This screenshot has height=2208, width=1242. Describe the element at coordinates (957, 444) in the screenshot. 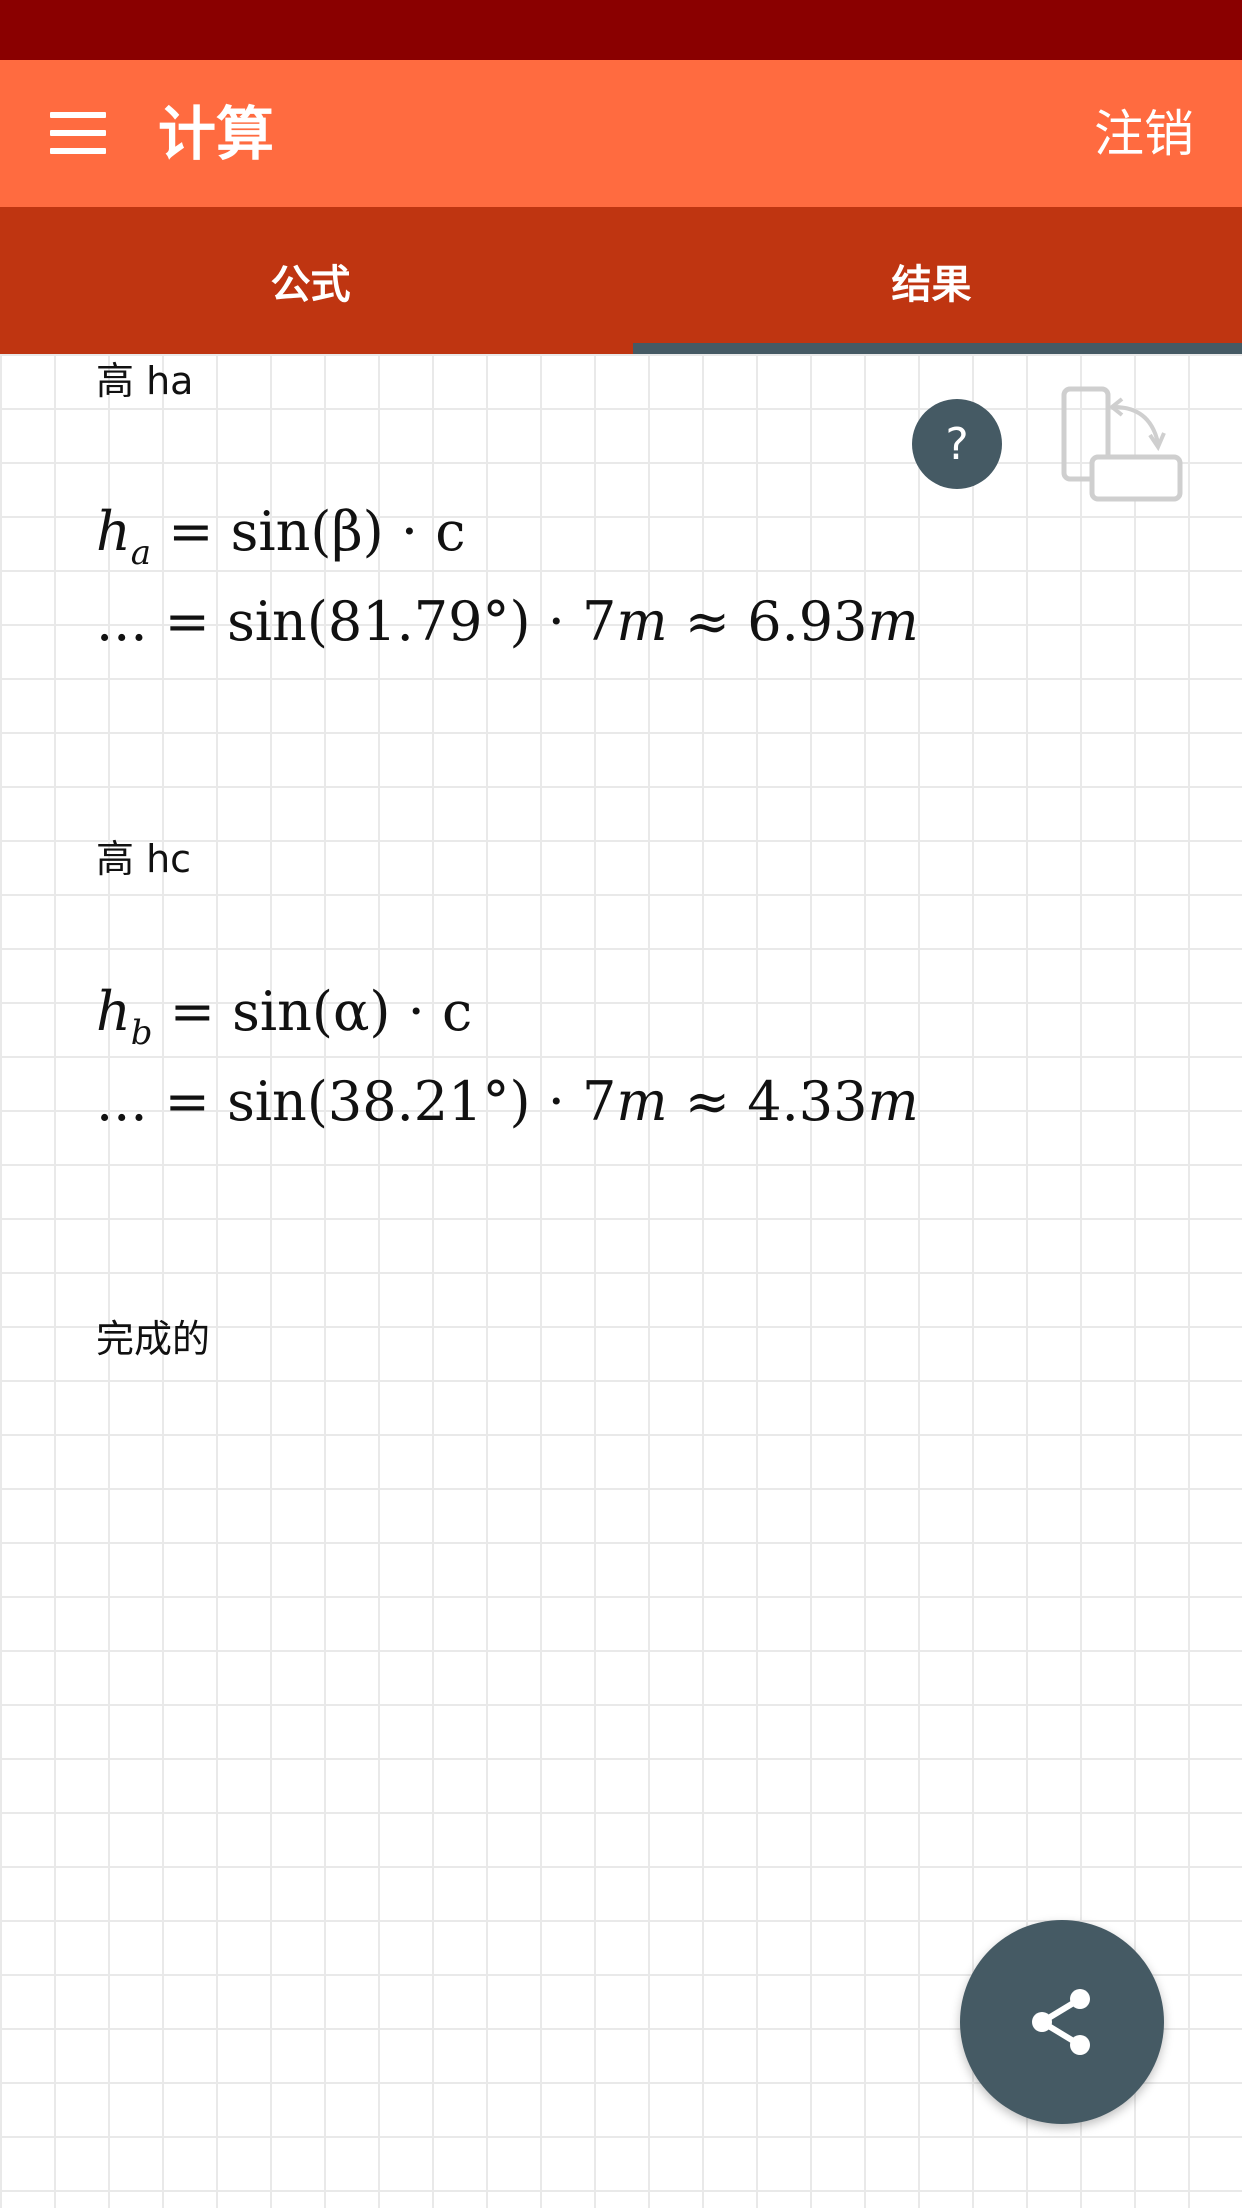

I see `help-button: ?` at that location.